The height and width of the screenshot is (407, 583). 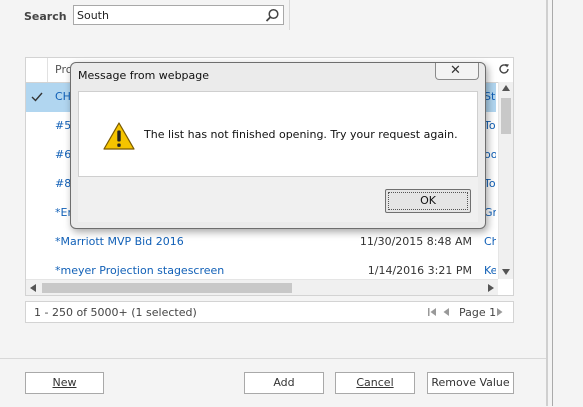 What do you see at coordinates (419, 270) in the screenshot?
I see `row-date: 1/14/2016 3:21 PM` at bounding box center [419, 270].